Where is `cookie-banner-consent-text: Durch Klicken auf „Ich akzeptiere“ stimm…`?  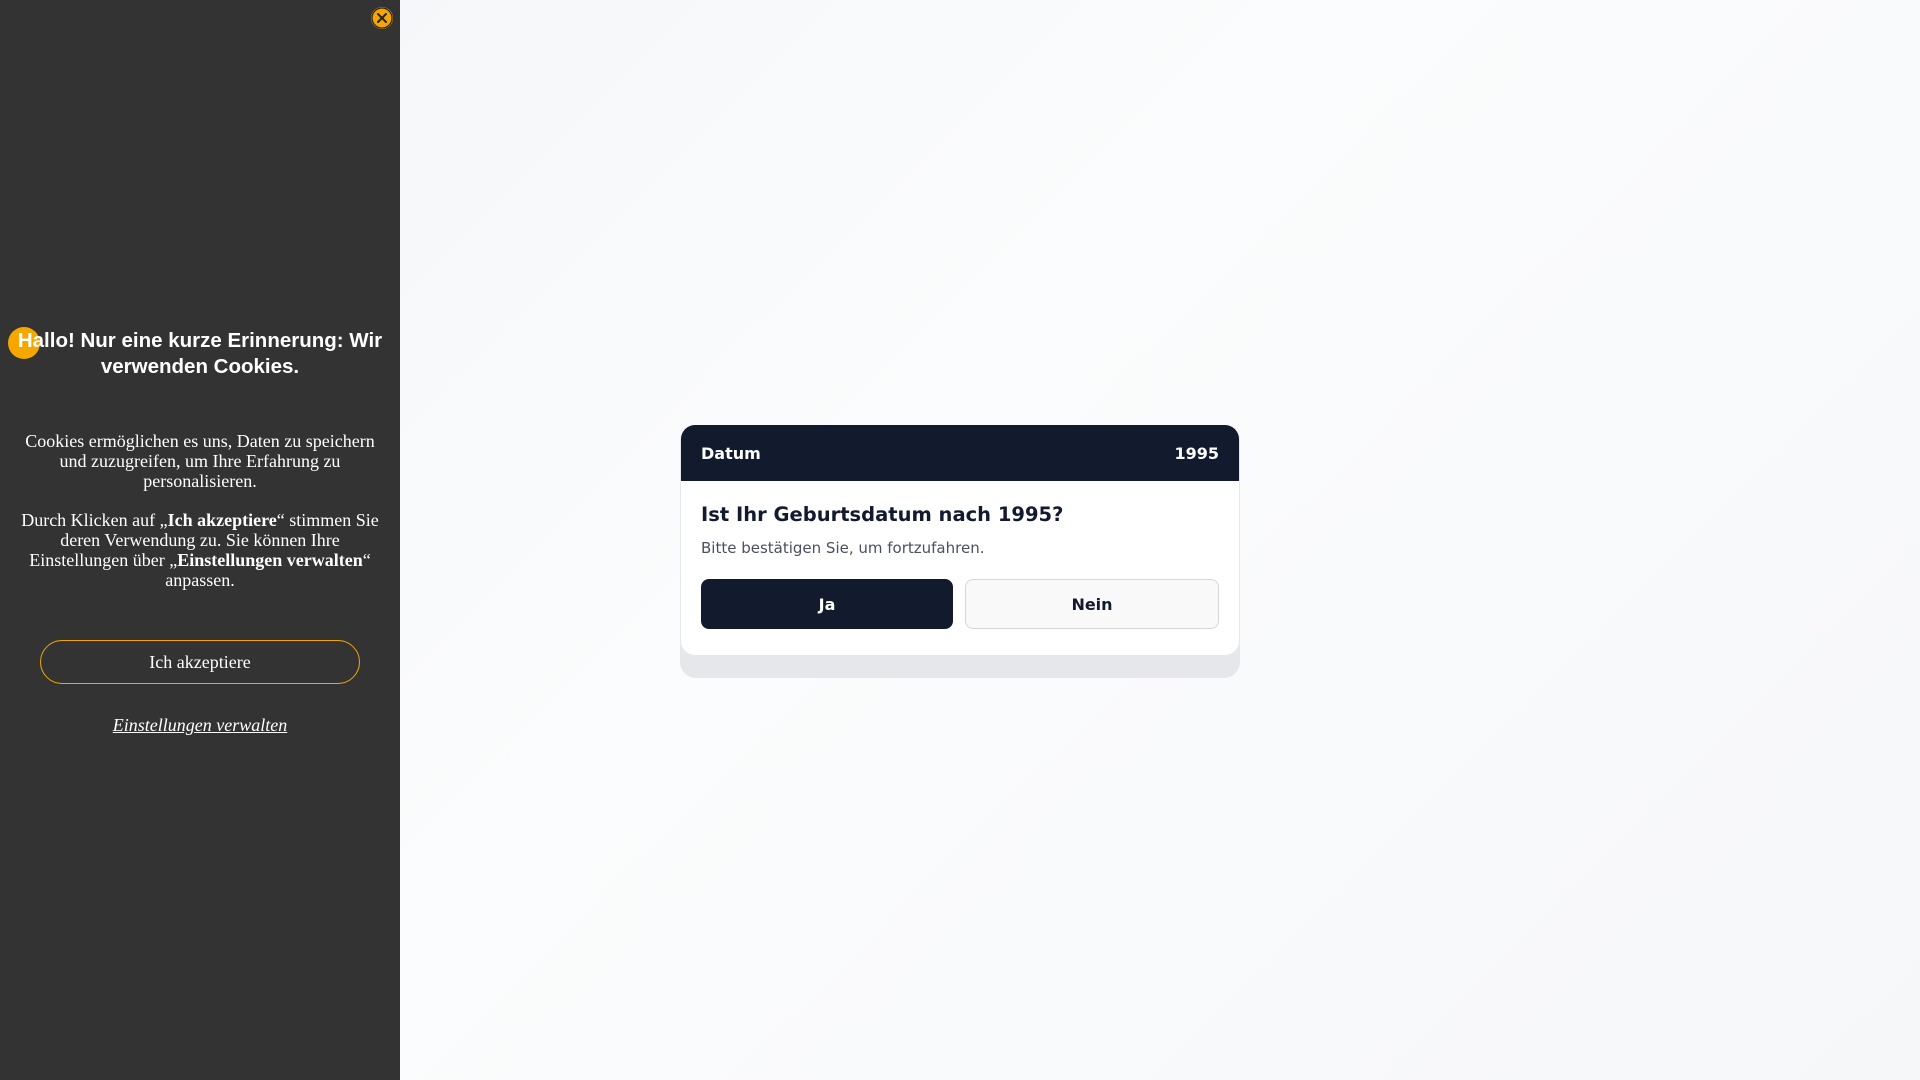 cookie-banner-consent-text: Durch Klicken auf „Ich akzeptiere“ stimm… is located at coordinates (200, 550).